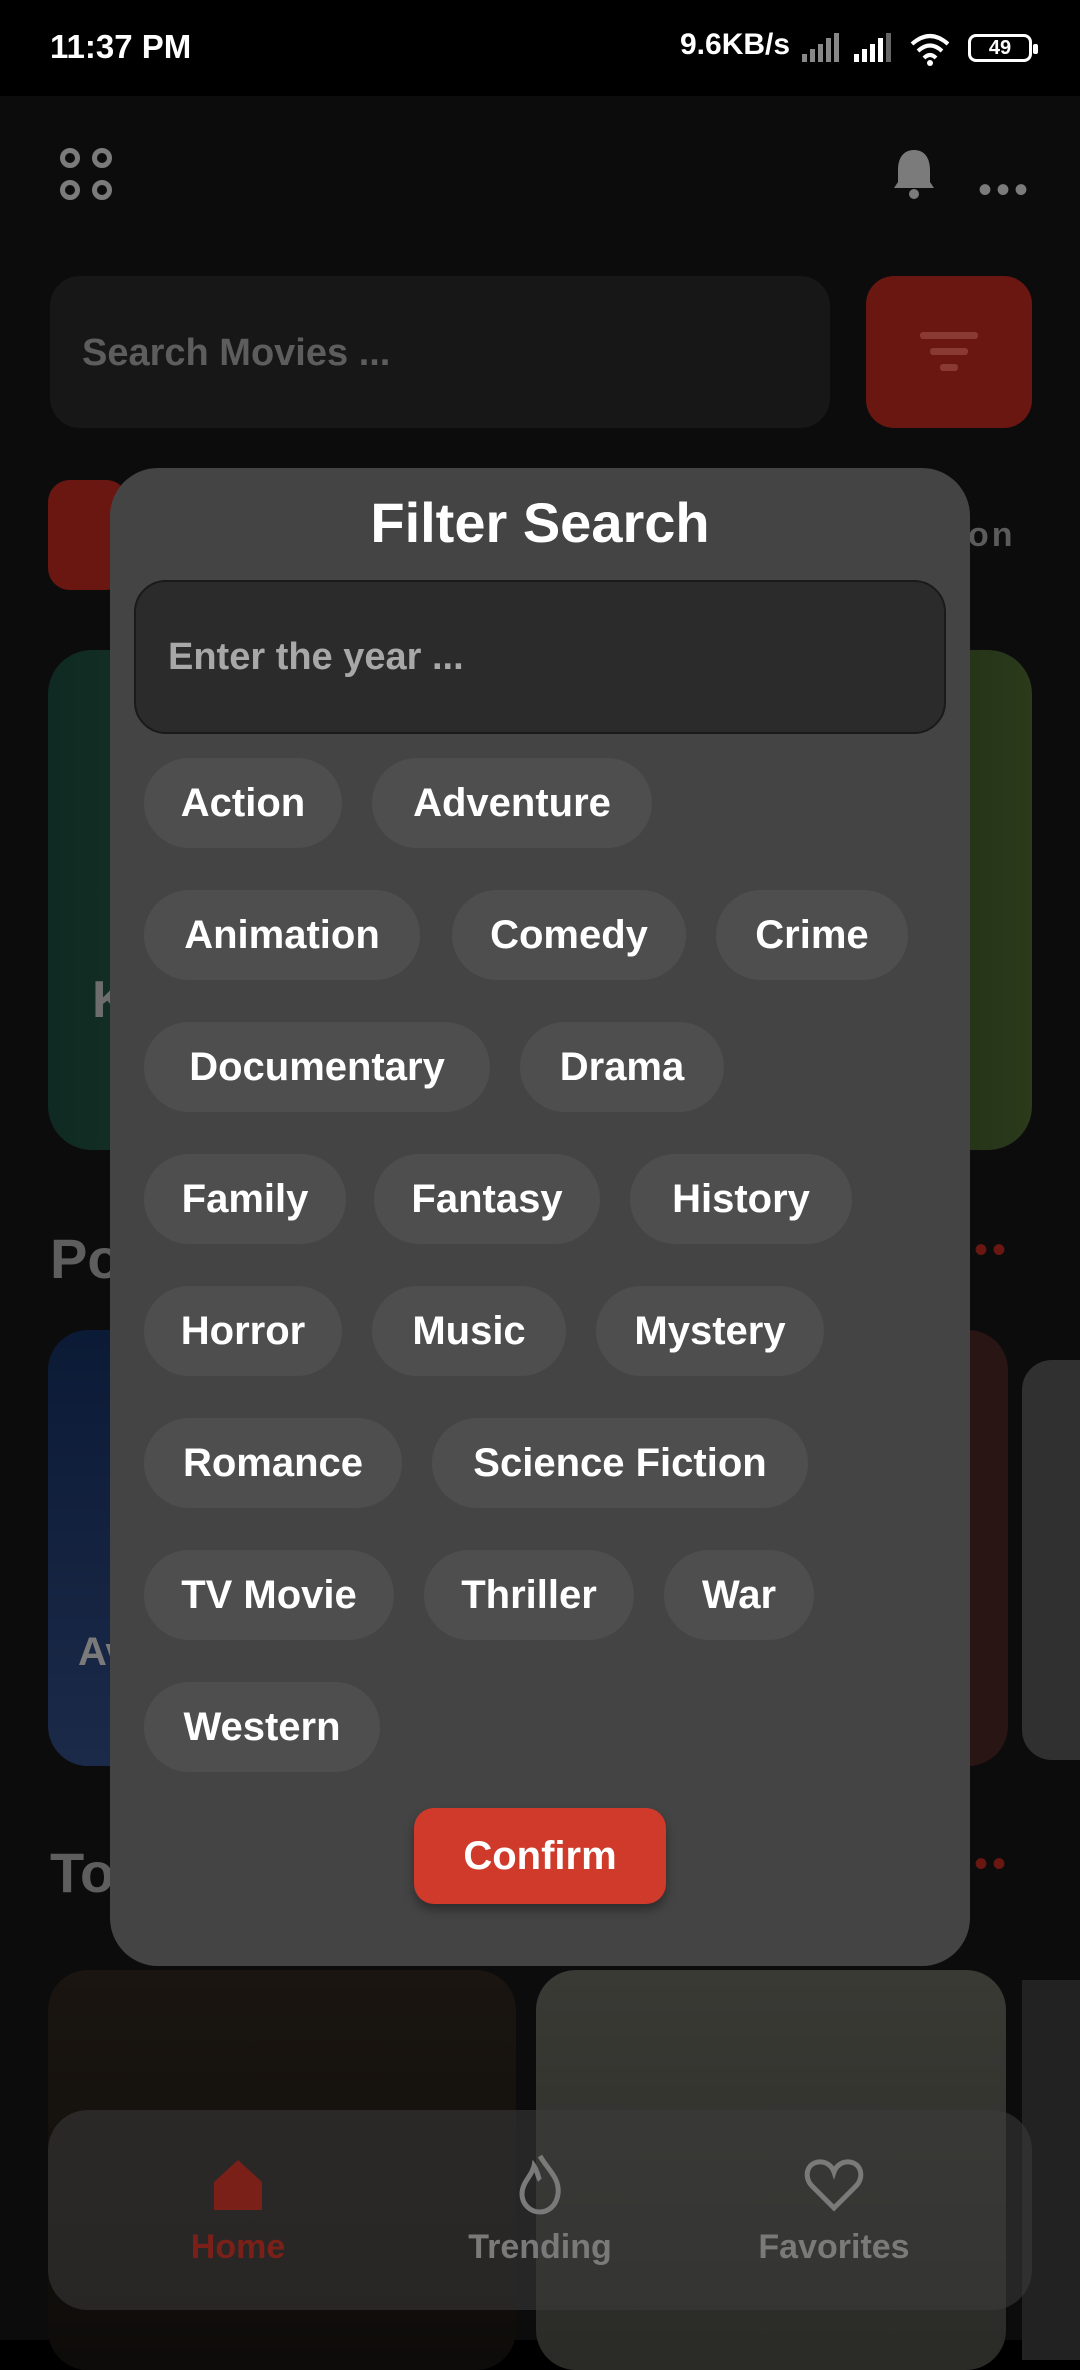 This screenshot has width=1080, height=2370. I want to click on filter-icon, so click(949, 351).